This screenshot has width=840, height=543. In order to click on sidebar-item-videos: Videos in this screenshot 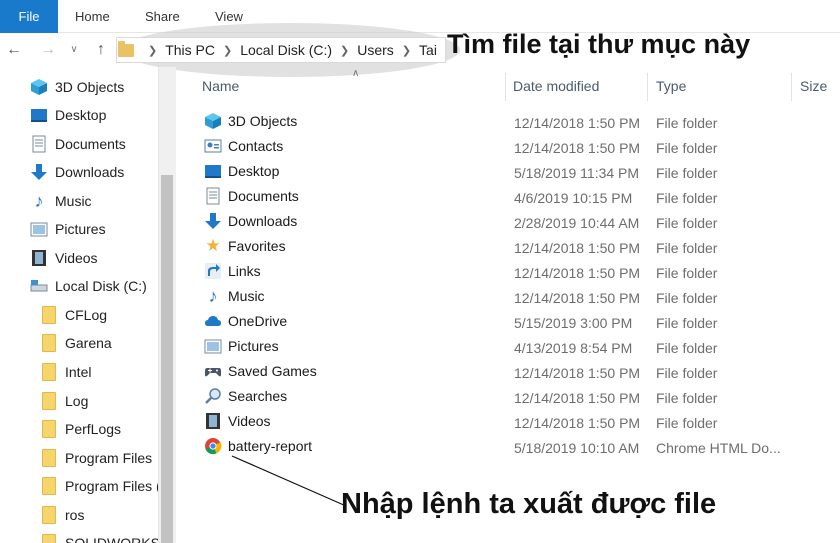, I will do `click(64, 258)`.